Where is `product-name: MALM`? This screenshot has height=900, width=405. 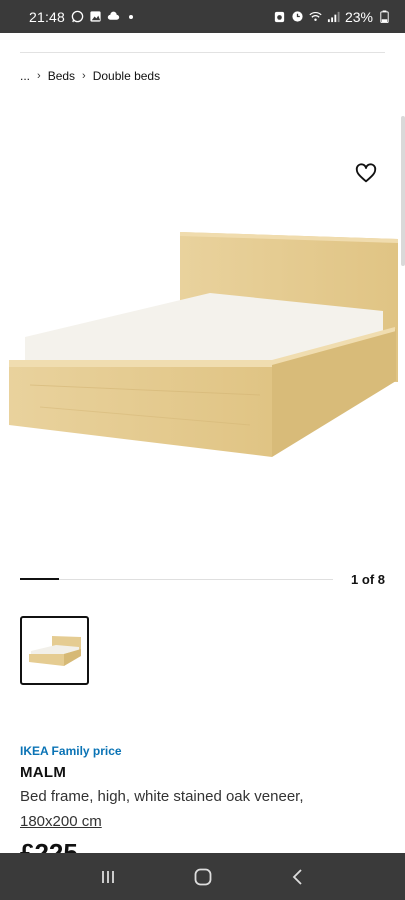 product-name: MALM is located at coordinates (43, 772).